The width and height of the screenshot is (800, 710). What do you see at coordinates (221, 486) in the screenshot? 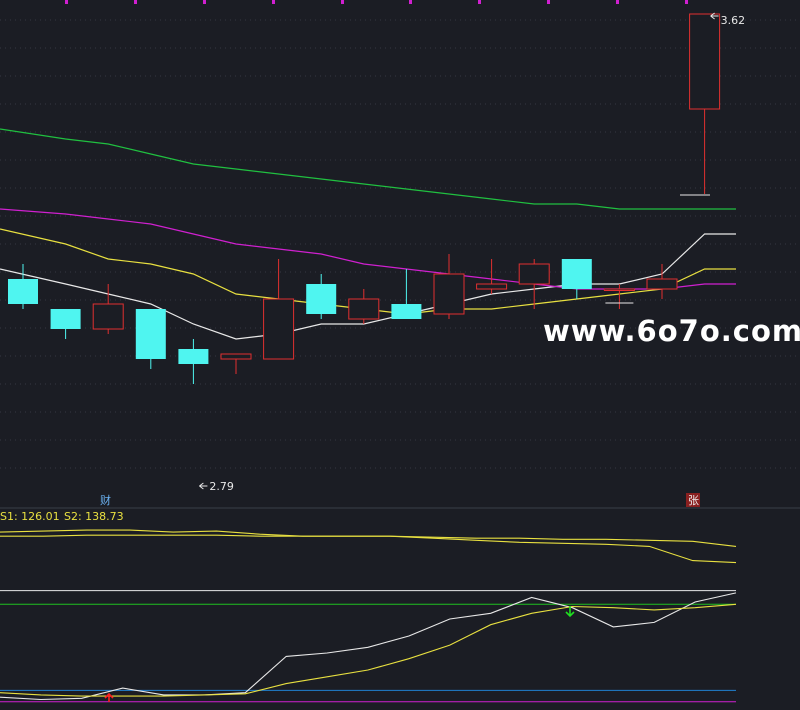
I see `low-price-label: 2.79` at bounding box center [221, 486].